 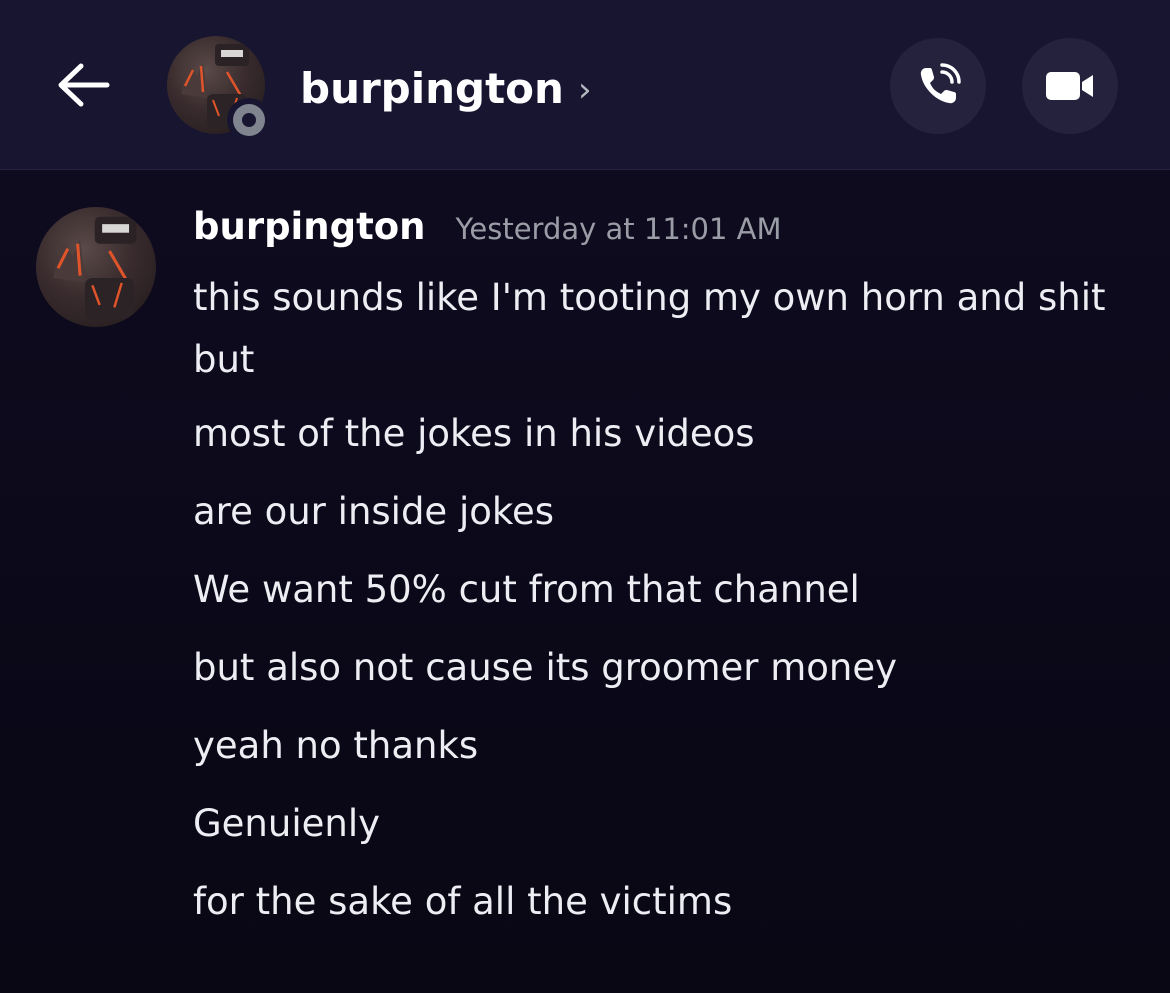 I want to click on video-call-button, so click(x=1070, y=86).